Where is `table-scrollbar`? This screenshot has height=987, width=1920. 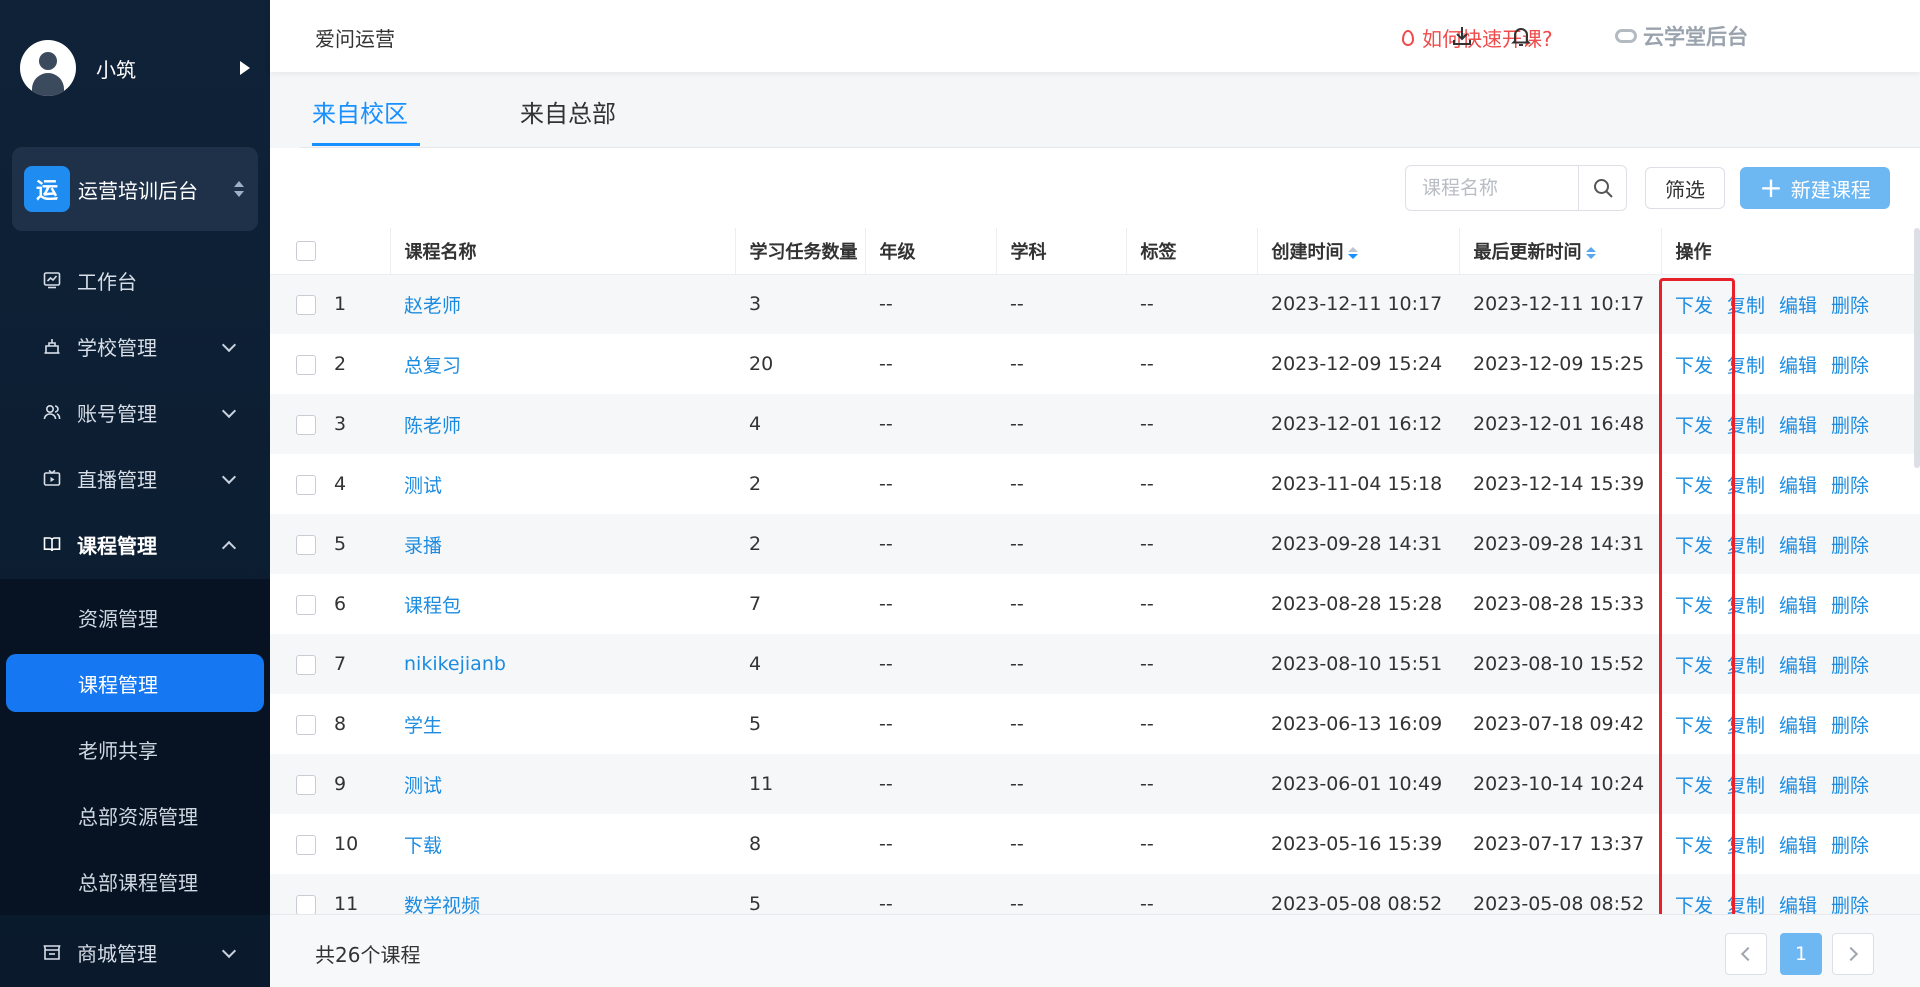
table-scrollbar is located at coordinates (1917, 348).